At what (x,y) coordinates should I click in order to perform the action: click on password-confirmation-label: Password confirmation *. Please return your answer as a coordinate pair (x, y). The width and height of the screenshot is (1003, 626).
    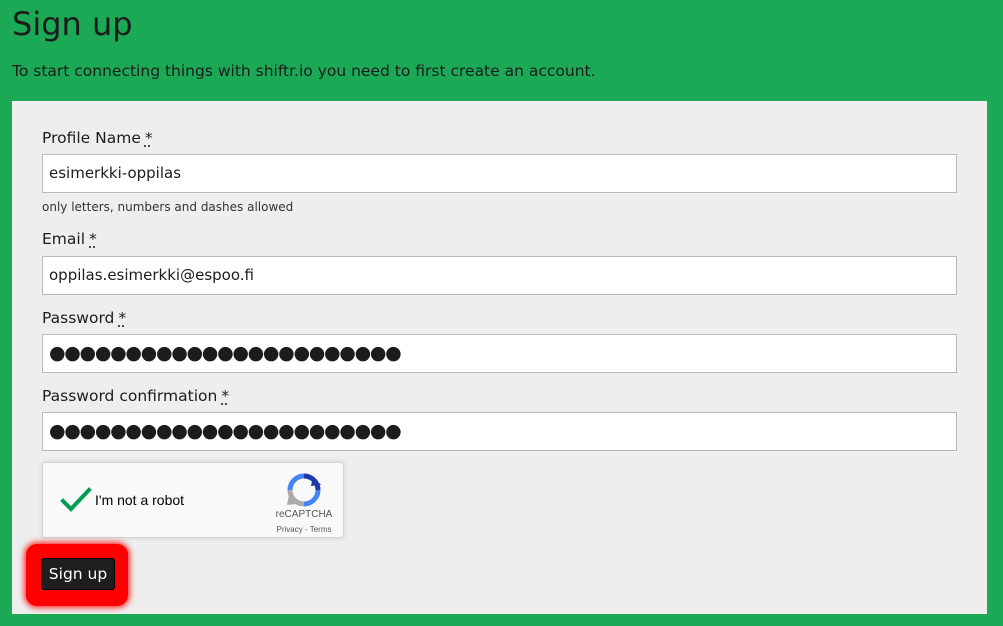
    Looking at the image, I should click on (135, 396).